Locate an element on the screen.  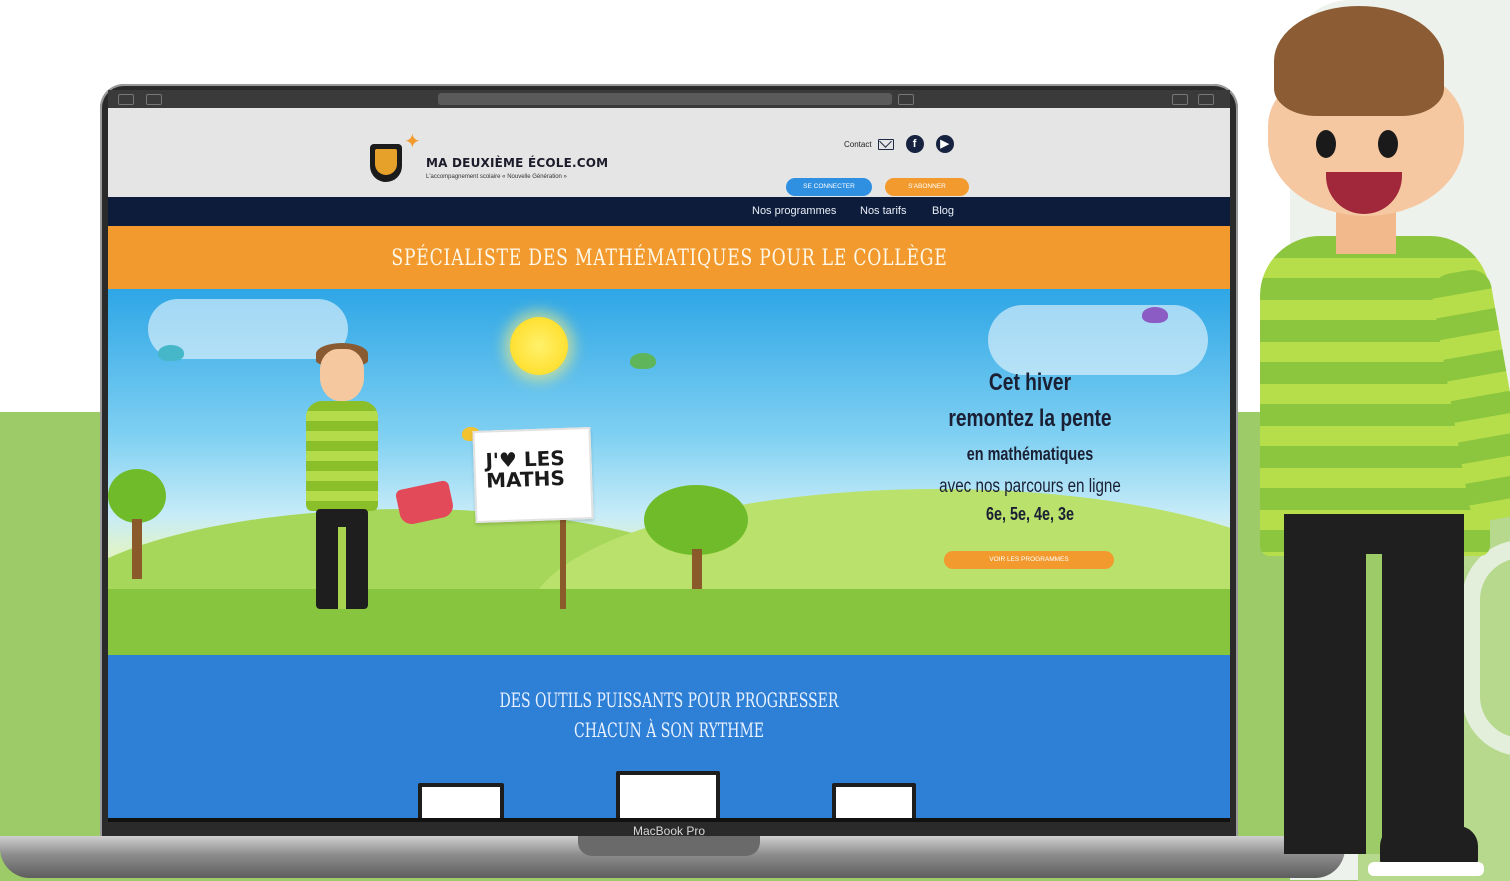
nav-item-programmes: Nos programmes is located at coordinates (794, 211).